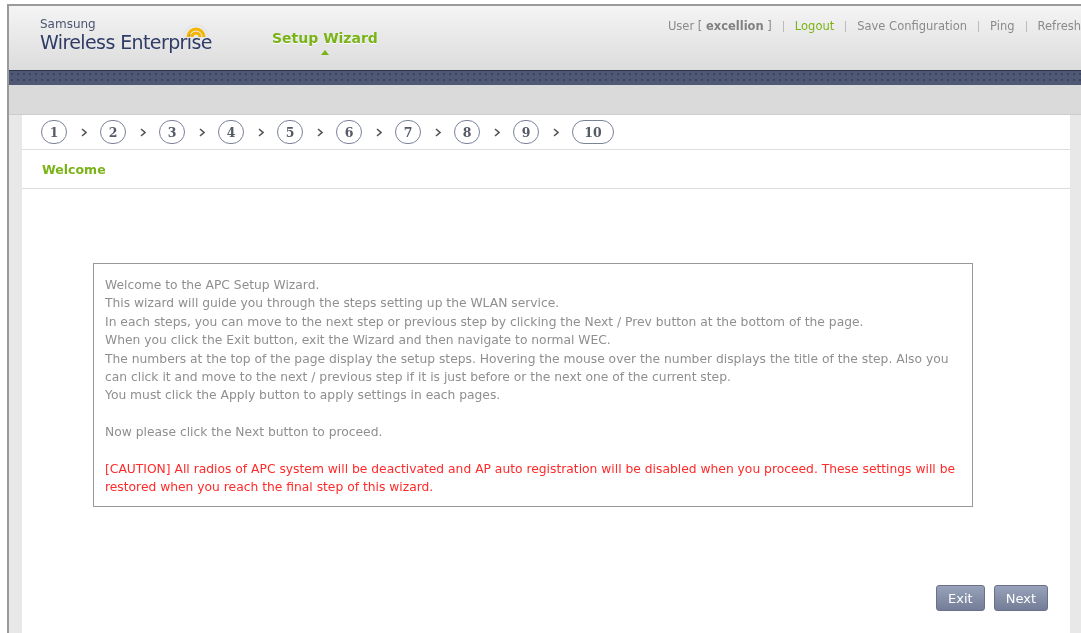 This screenshot has width=1081, height=633. I want to click on message-text: In each steps, you can move to the next step or previous step by clicking the Next / Prev button at the bottom of the page., so click(485, 322).